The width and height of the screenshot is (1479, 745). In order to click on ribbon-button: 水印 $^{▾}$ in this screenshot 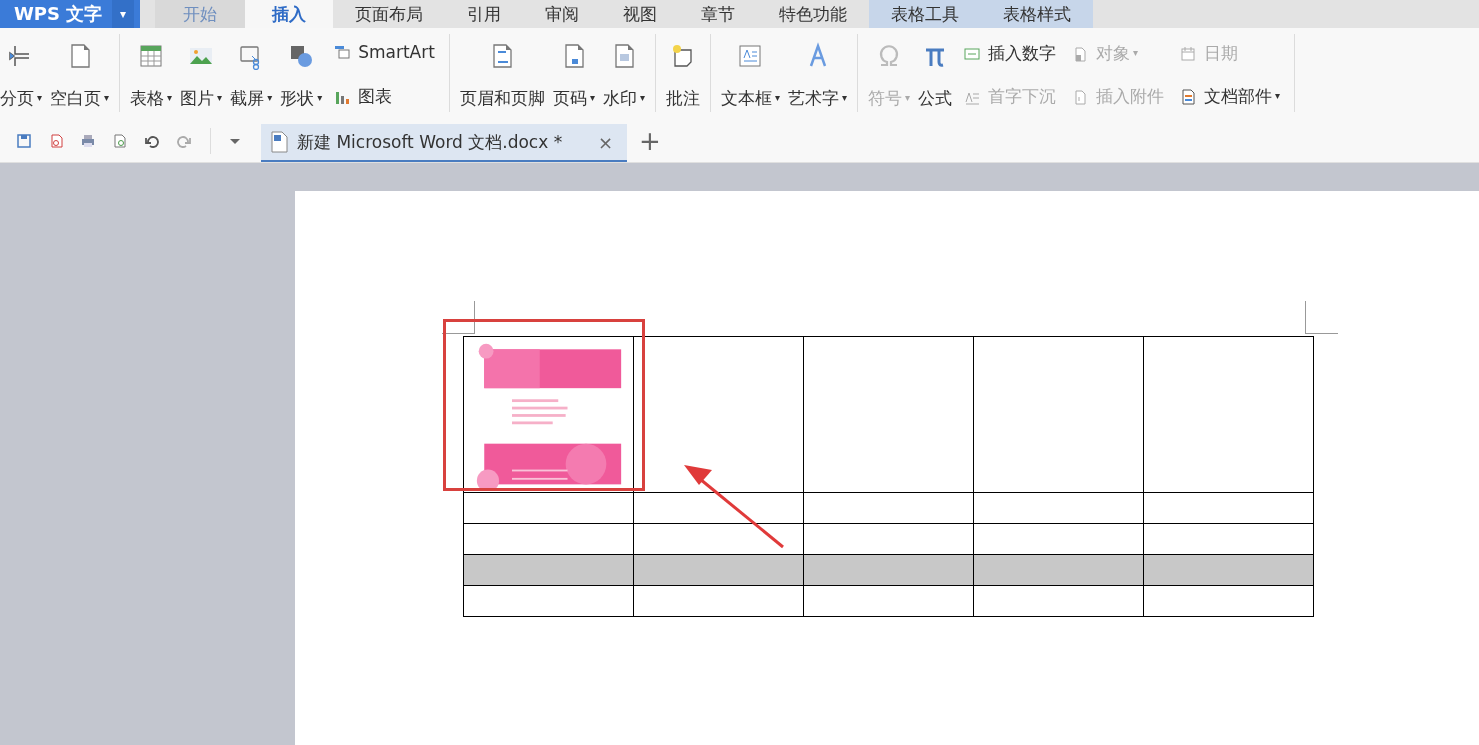, I will do `click(623, 73)`.